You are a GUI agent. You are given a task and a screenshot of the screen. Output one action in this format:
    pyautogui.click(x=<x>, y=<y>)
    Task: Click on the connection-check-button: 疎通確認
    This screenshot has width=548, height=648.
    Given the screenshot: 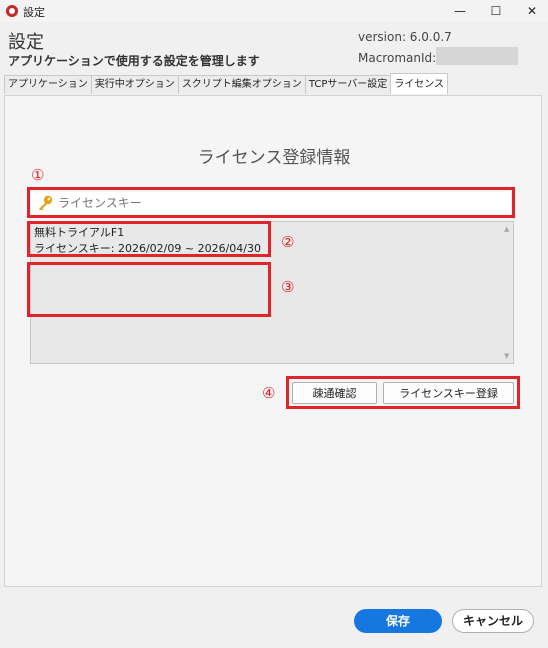 What is the action you would take?
    pyautogui.click(x=334, y=393)
    